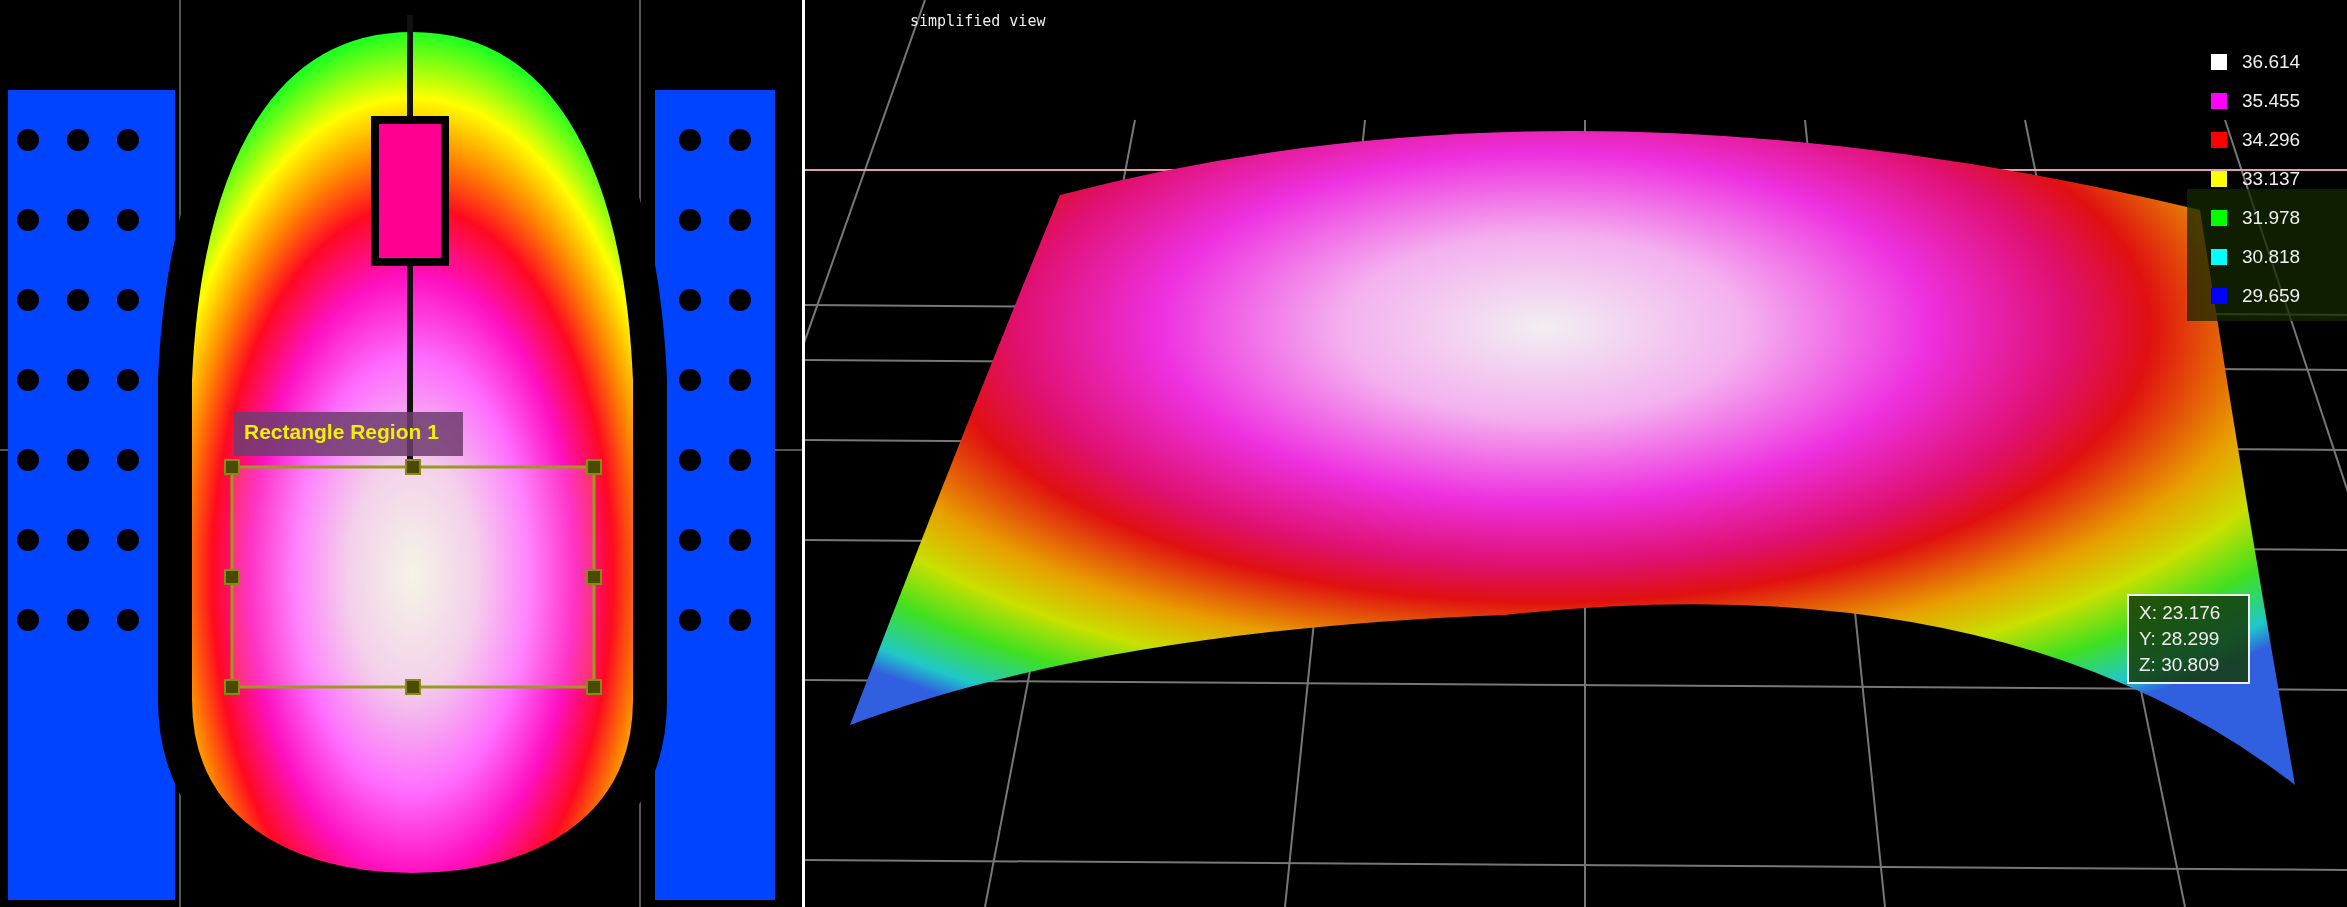  I want to click on coordinate-value: X: 23.176, so click(2180, 613).